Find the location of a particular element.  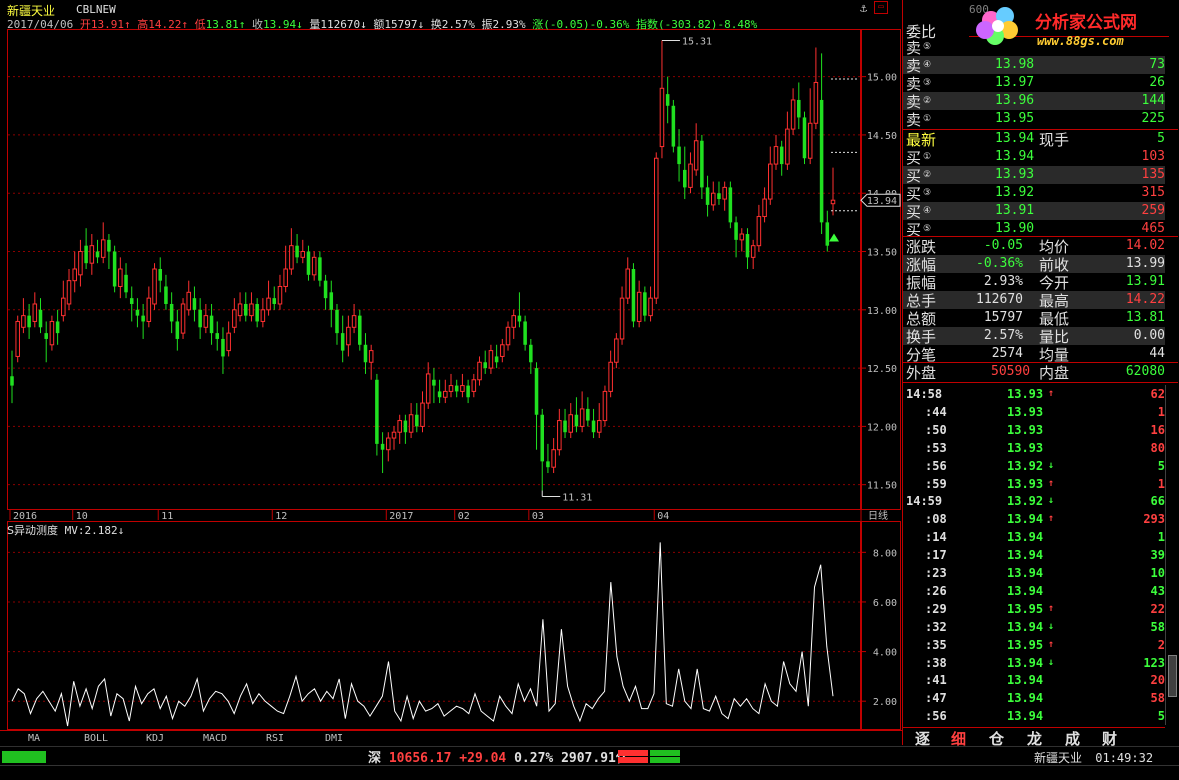

tick-volume: 5 is located at coordinates (1161, 465).